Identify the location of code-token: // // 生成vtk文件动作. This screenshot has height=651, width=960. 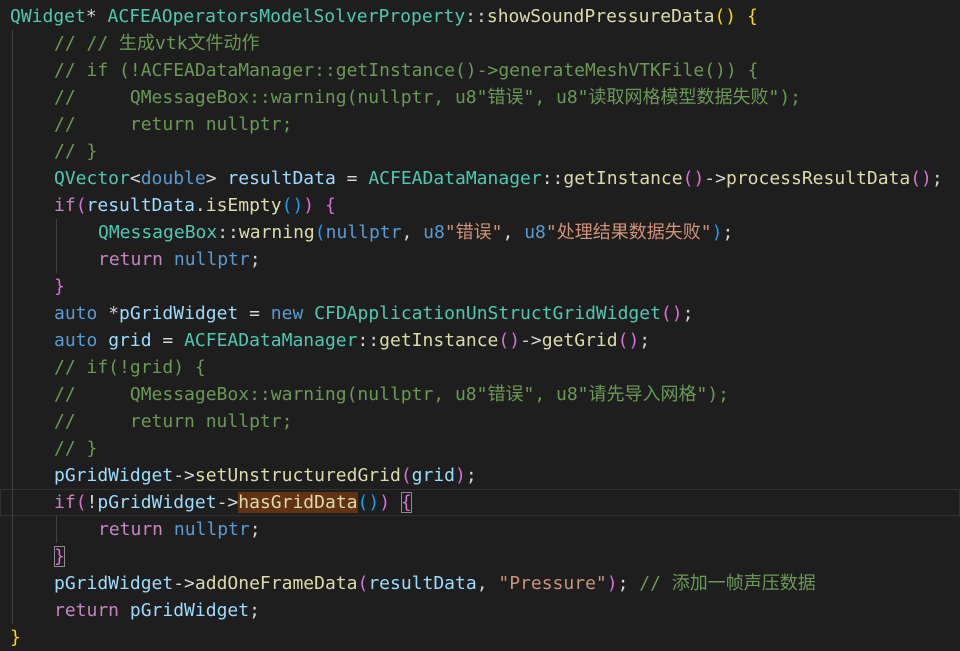
(157, 43).